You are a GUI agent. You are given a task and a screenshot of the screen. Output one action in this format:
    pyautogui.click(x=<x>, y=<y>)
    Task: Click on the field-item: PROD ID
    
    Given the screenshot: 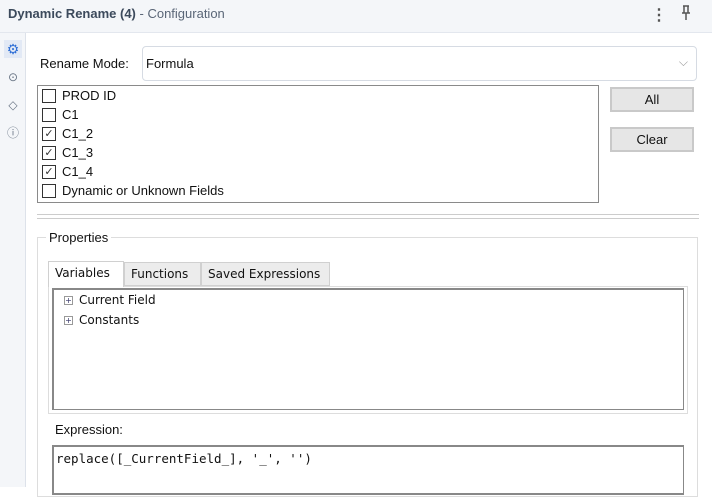 What is the action you would take?
    pyautogui.click(x=79, y=95)
    